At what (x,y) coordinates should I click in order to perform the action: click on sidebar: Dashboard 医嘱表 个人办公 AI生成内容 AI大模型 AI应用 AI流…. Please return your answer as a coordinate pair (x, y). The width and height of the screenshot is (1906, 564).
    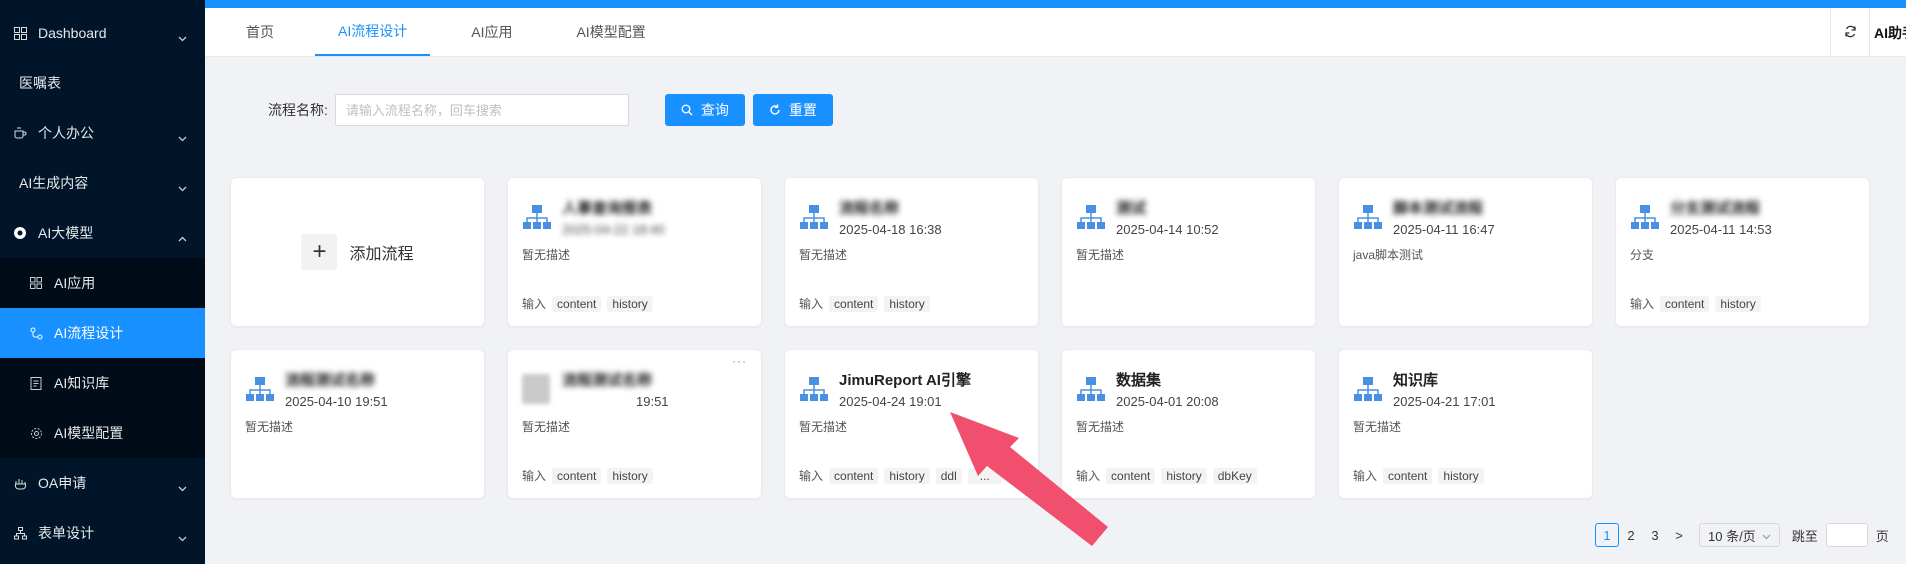
    Looking at the image, I should click on (102, 282).